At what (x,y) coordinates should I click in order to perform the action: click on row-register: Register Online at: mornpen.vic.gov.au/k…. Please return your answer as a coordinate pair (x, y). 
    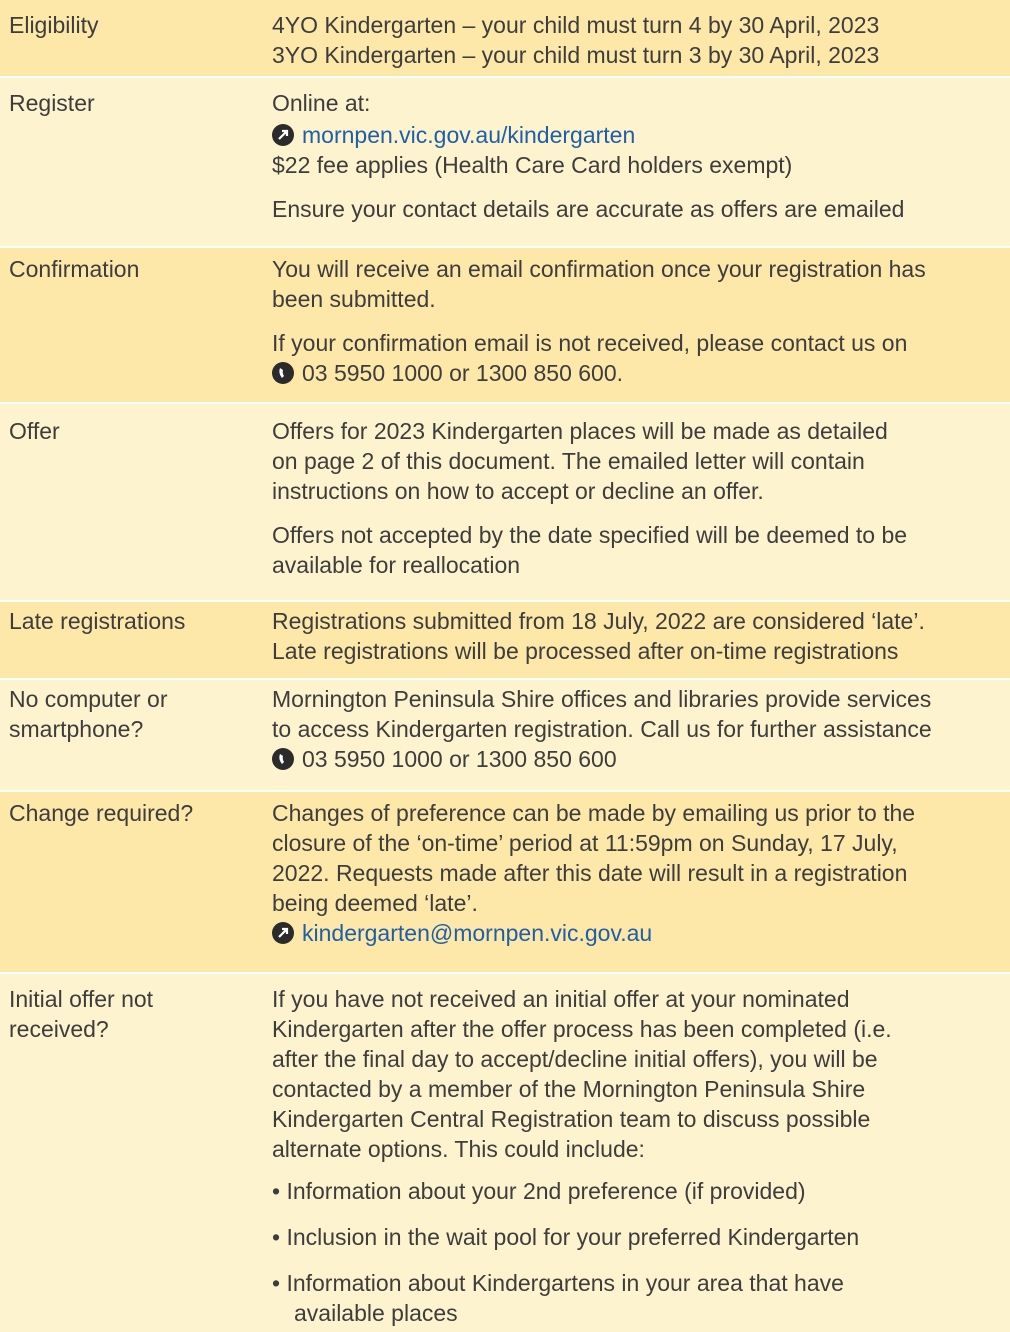
    Looking at the image, I should click on (505, 162).